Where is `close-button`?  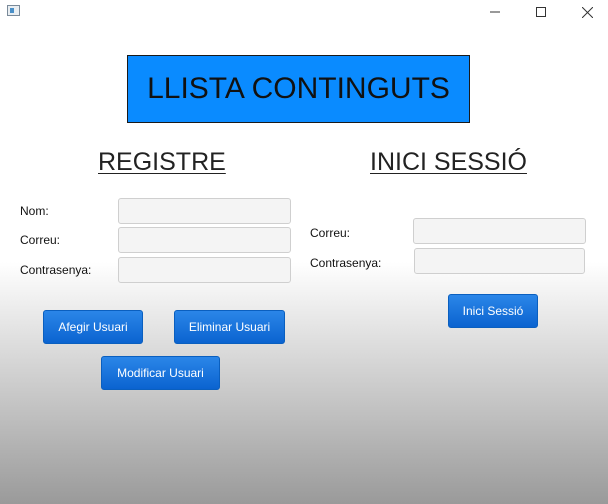 close-button is located at coordinates (586, 12).